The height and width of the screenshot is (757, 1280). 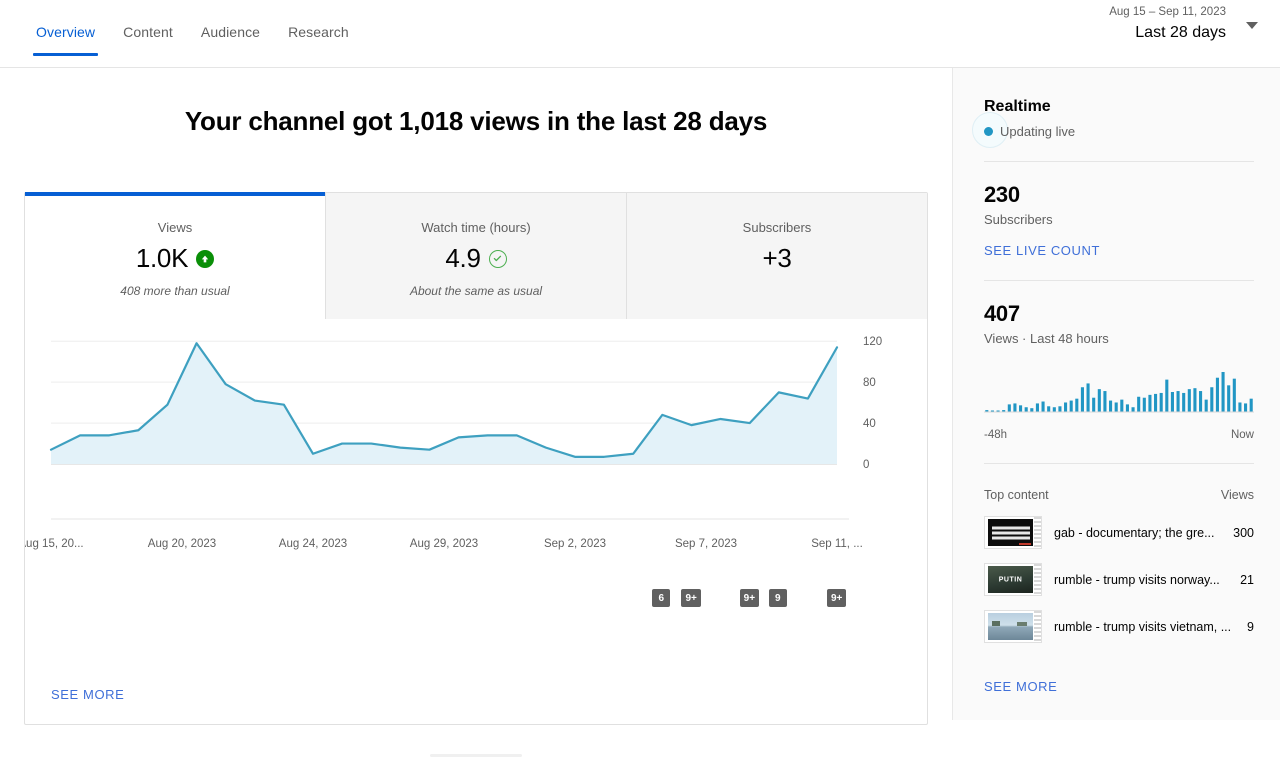 I want to click on top-content-row-3: rumble - trump visits vietnam, ... 9, so click(x=1119, y=626).